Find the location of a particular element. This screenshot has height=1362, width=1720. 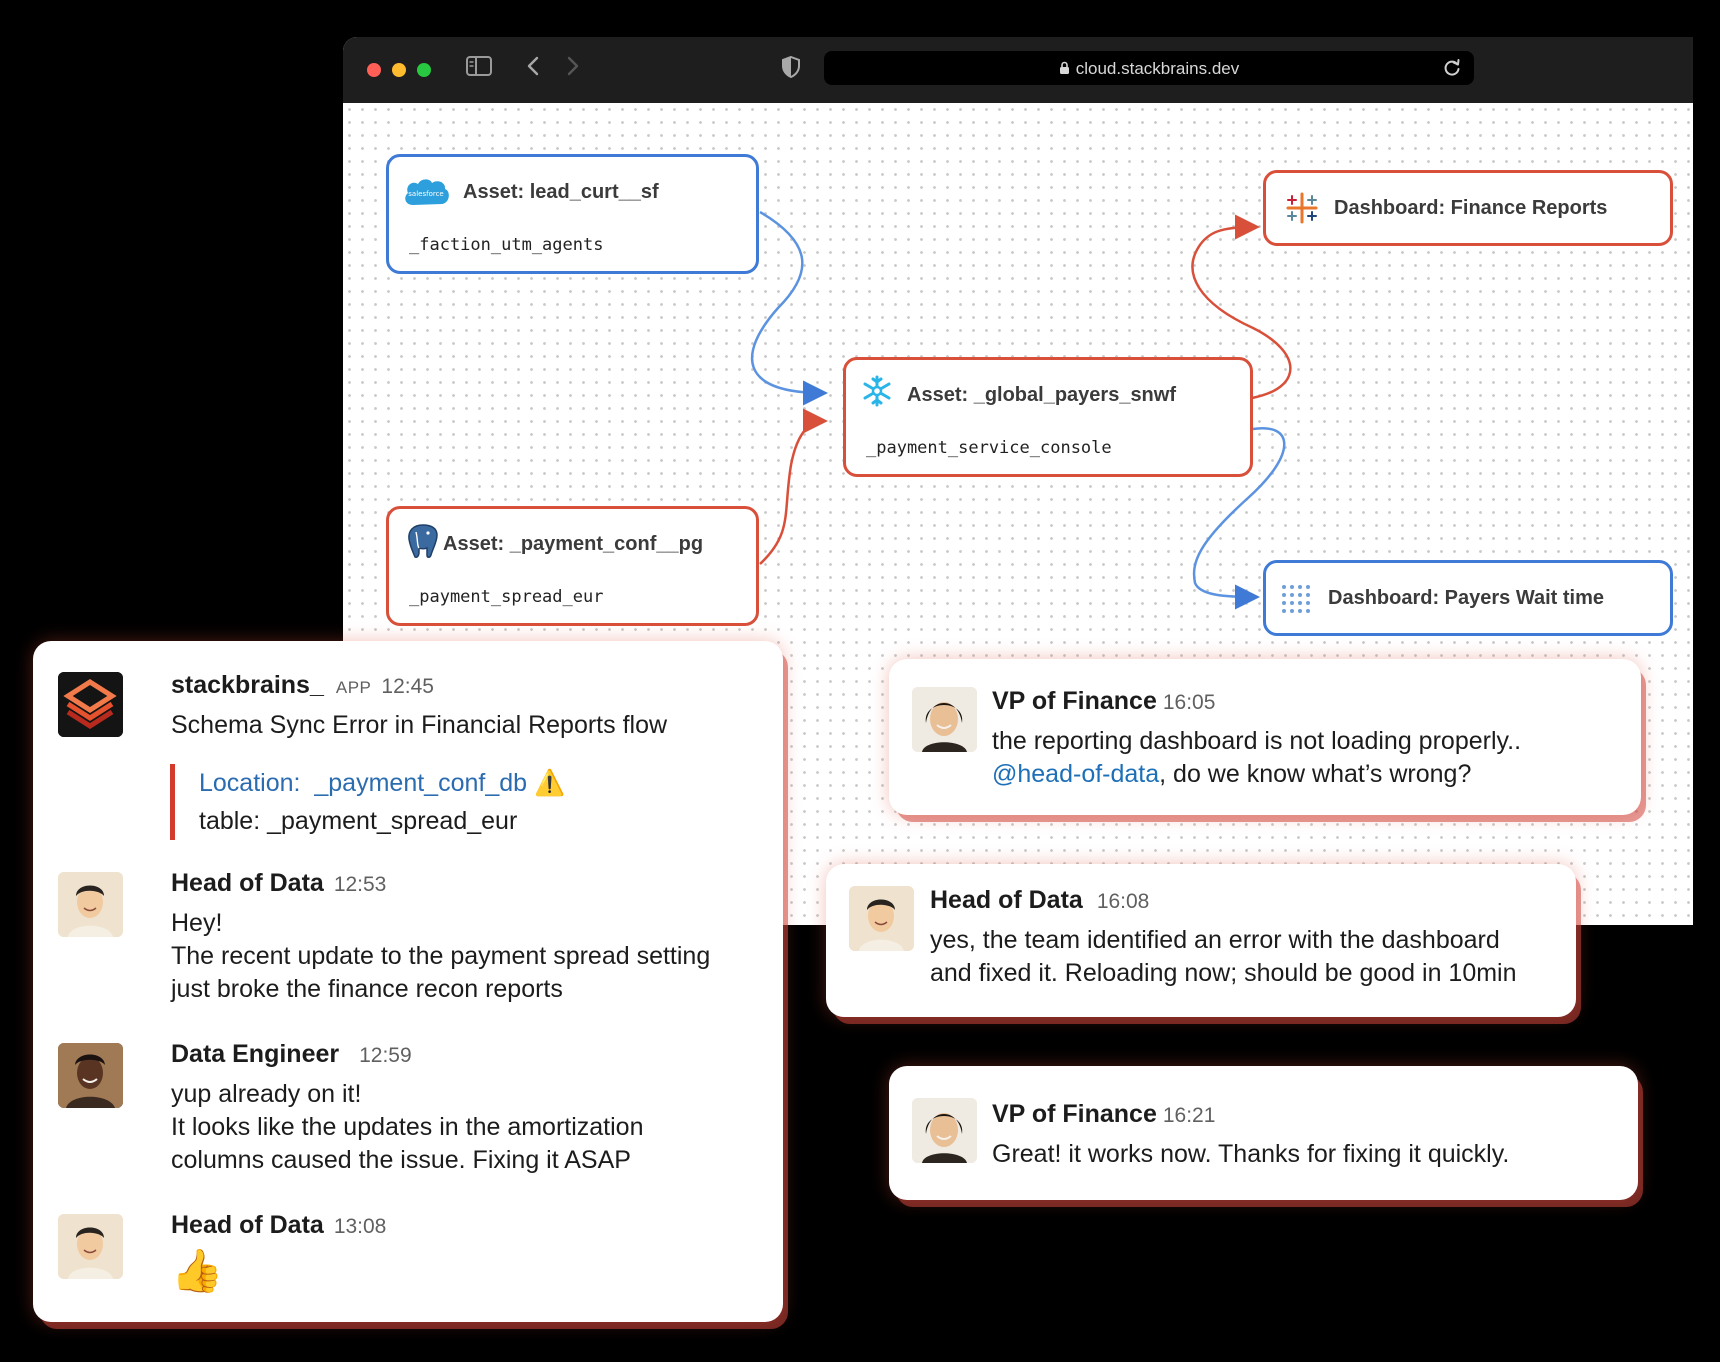

maximize-window-button is located at coordinates (424, 70).